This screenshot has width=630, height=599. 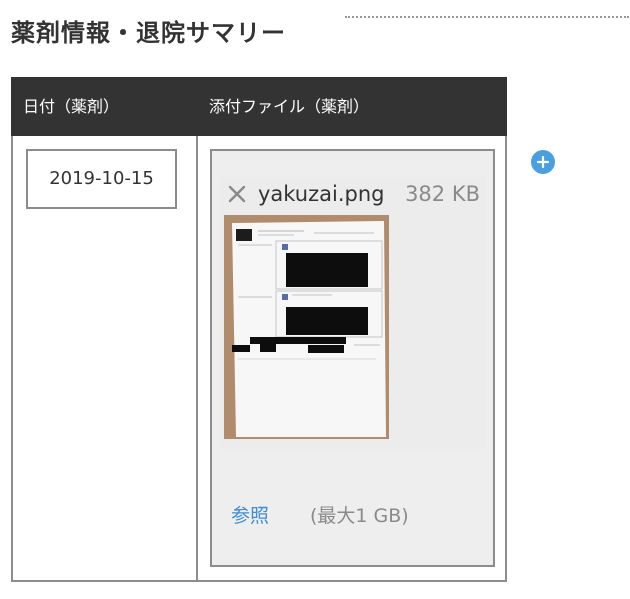 What do you see at coordinates (543, 162) in the screenshot?
I see `plus-circle-icon` at bounding box center [543, 162].